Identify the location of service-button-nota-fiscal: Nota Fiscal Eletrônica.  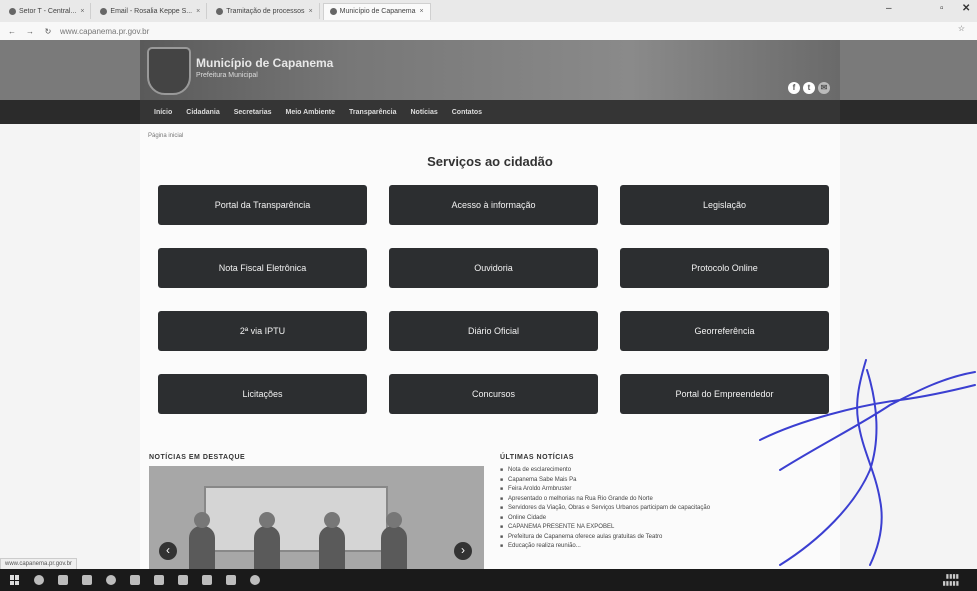
(262, 268).